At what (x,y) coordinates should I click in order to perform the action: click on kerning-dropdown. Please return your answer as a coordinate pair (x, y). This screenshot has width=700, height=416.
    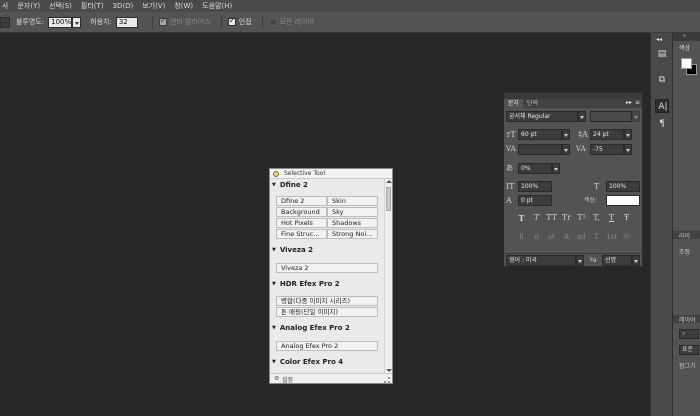
    Looking at the image, I should click on (566, 149).